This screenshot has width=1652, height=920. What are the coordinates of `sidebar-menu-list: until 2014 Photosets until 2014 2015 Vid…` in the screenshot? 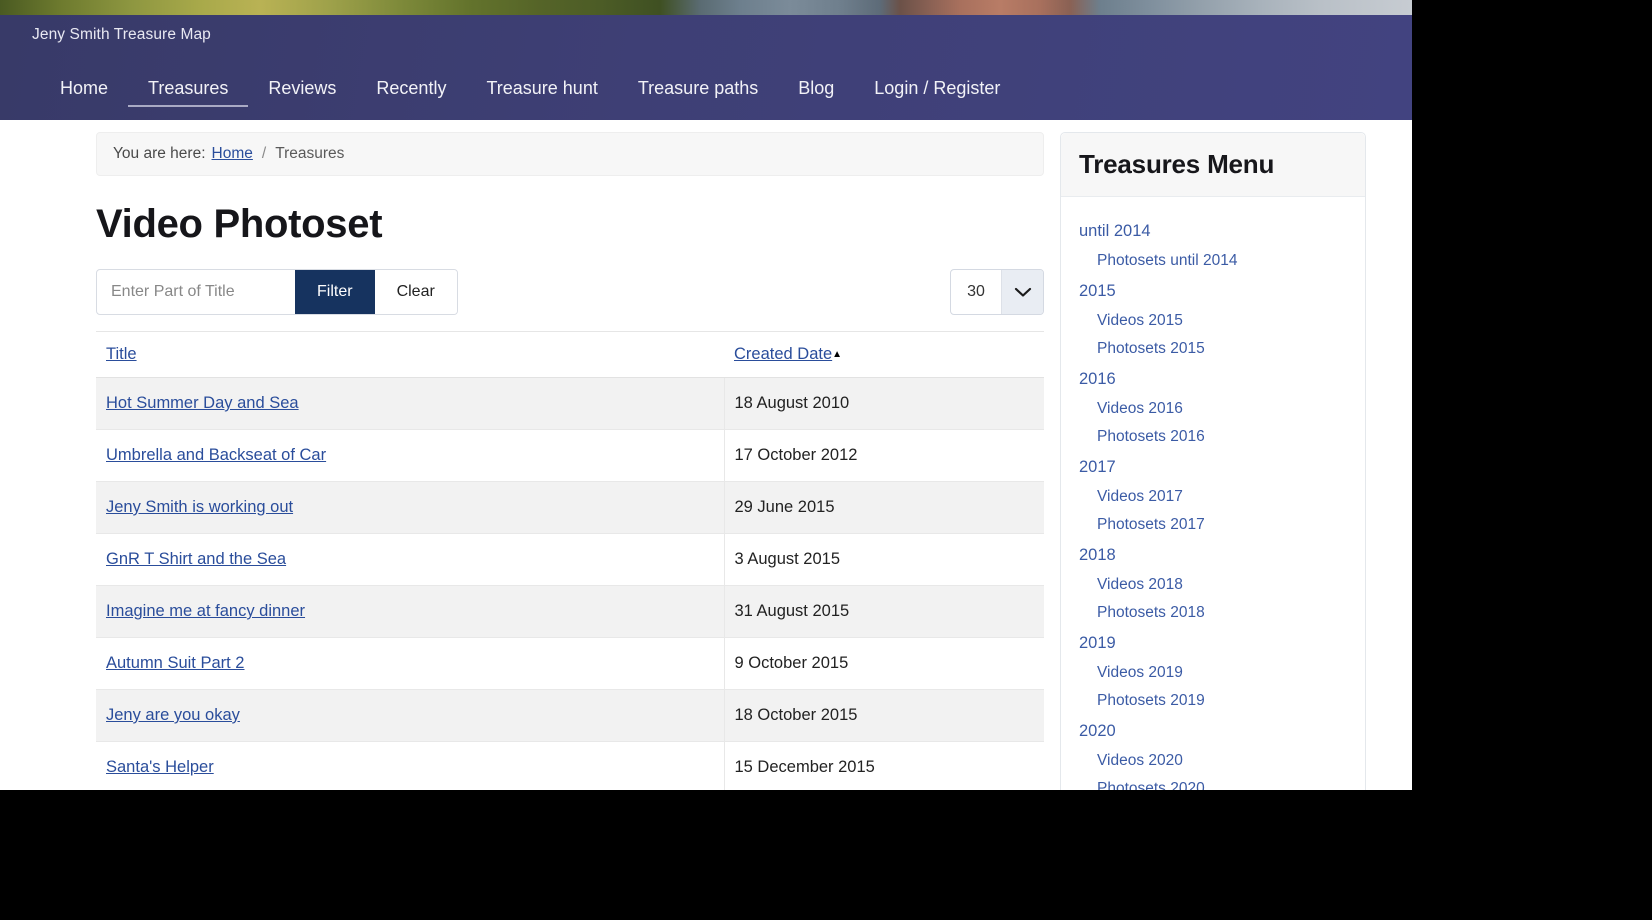 It's located at (1213, 493).